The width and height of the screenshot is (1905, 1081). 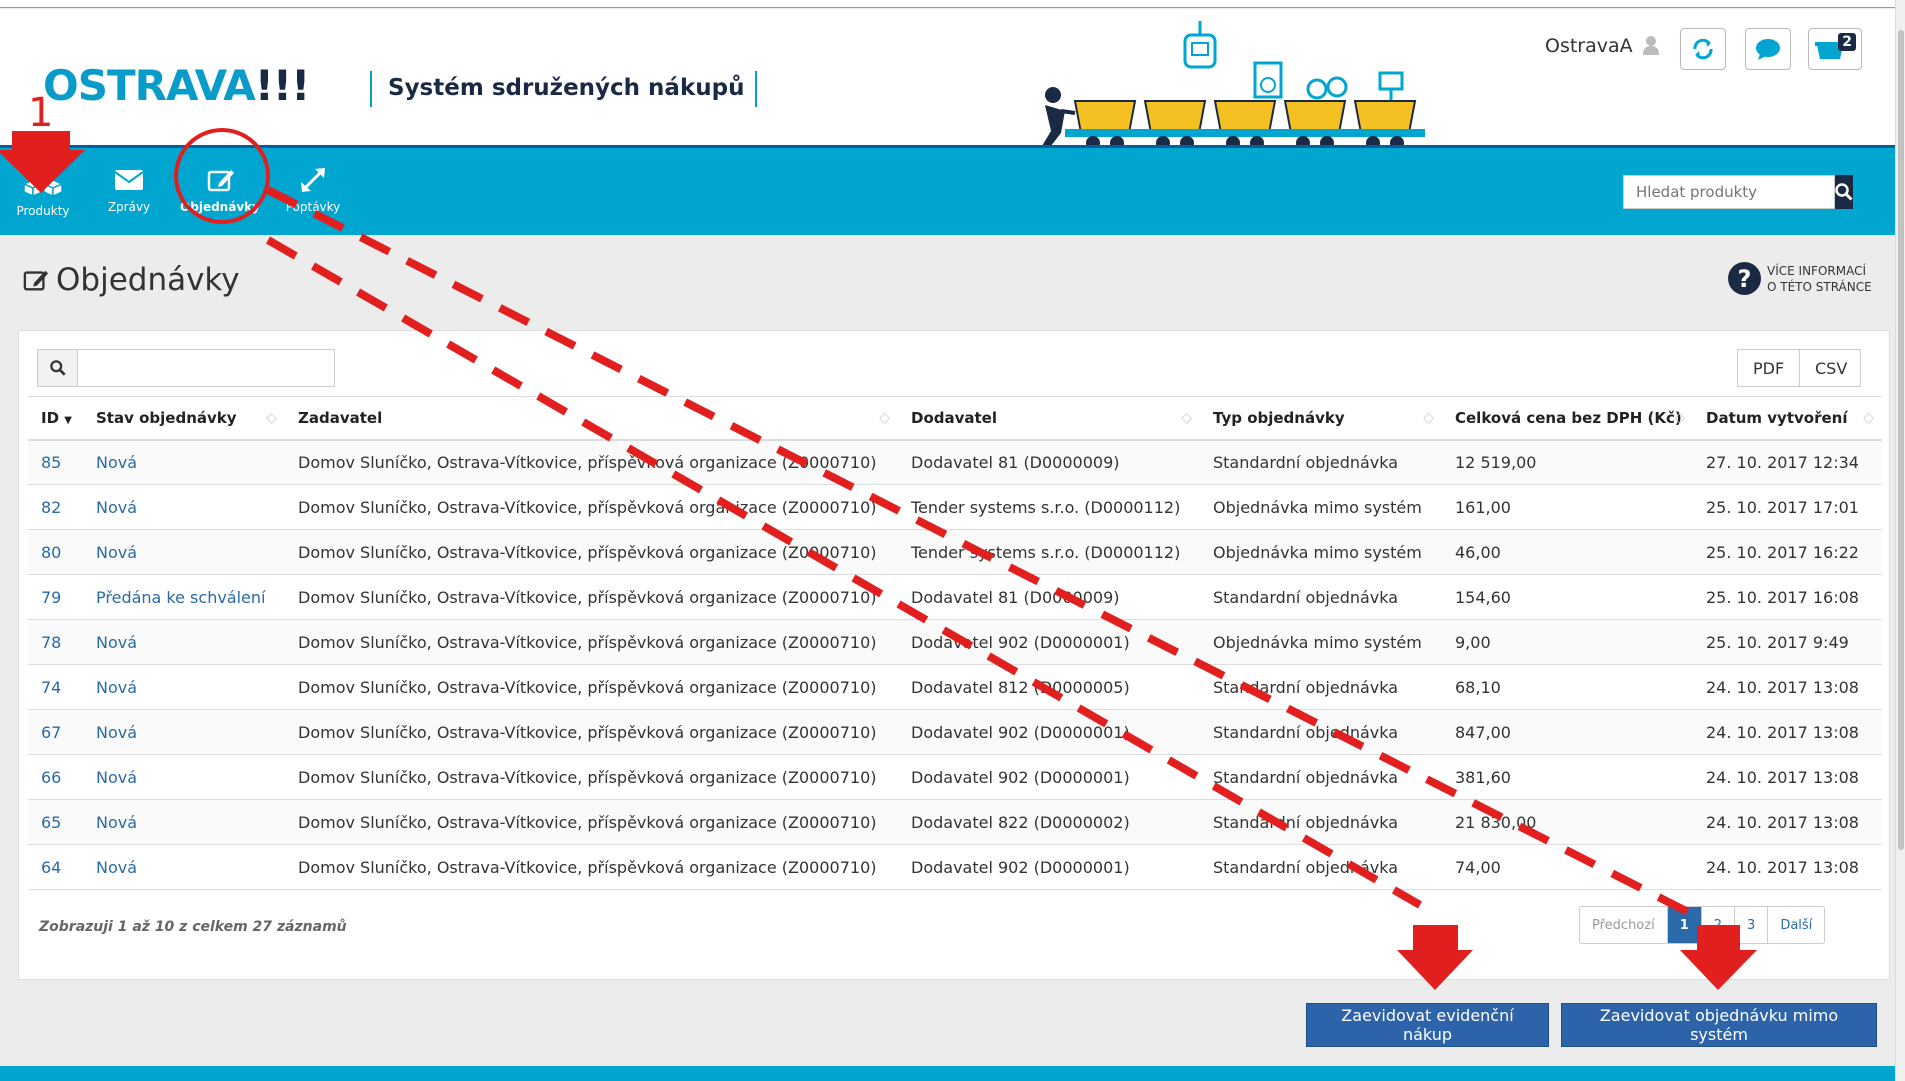 I want to click on logo: OSTRAVA!!!, so click(x=176, y=85).